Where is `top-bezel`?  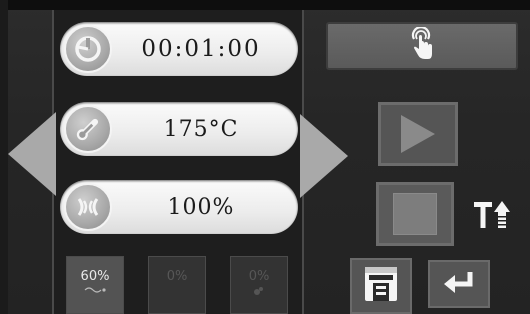 top-bezel is located at coordinates (265, 5).